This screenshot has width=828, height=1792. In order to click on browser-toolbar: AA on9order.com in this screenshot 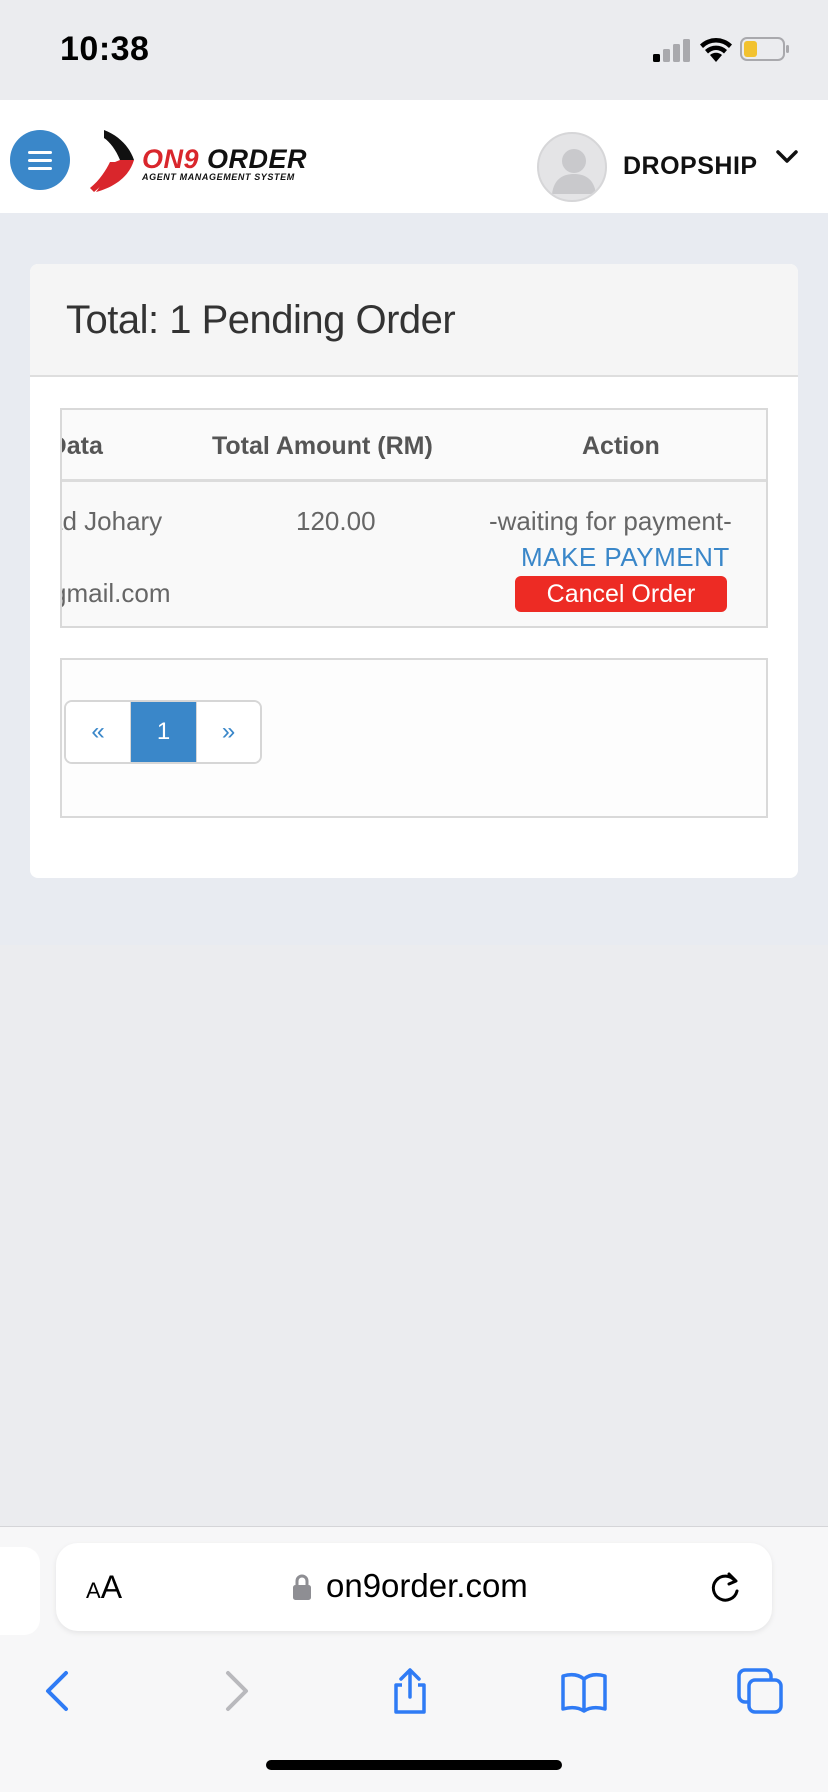, I will do `click(414, 1659)`.